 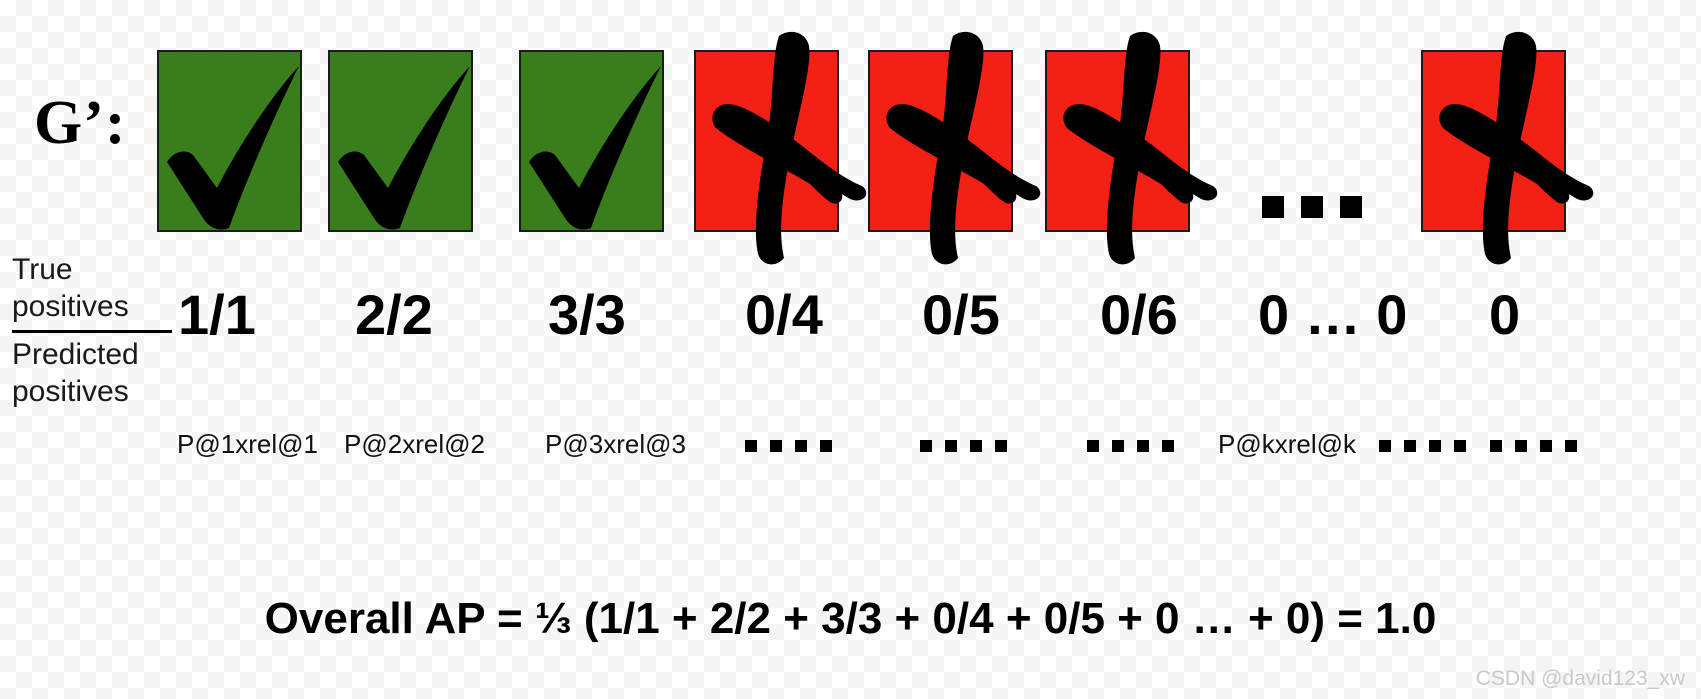 What do you see at coordinates (414, 444) in the screenshot?
I see `caption-2: P@2xrel@2` at bounding box center [414, 444].